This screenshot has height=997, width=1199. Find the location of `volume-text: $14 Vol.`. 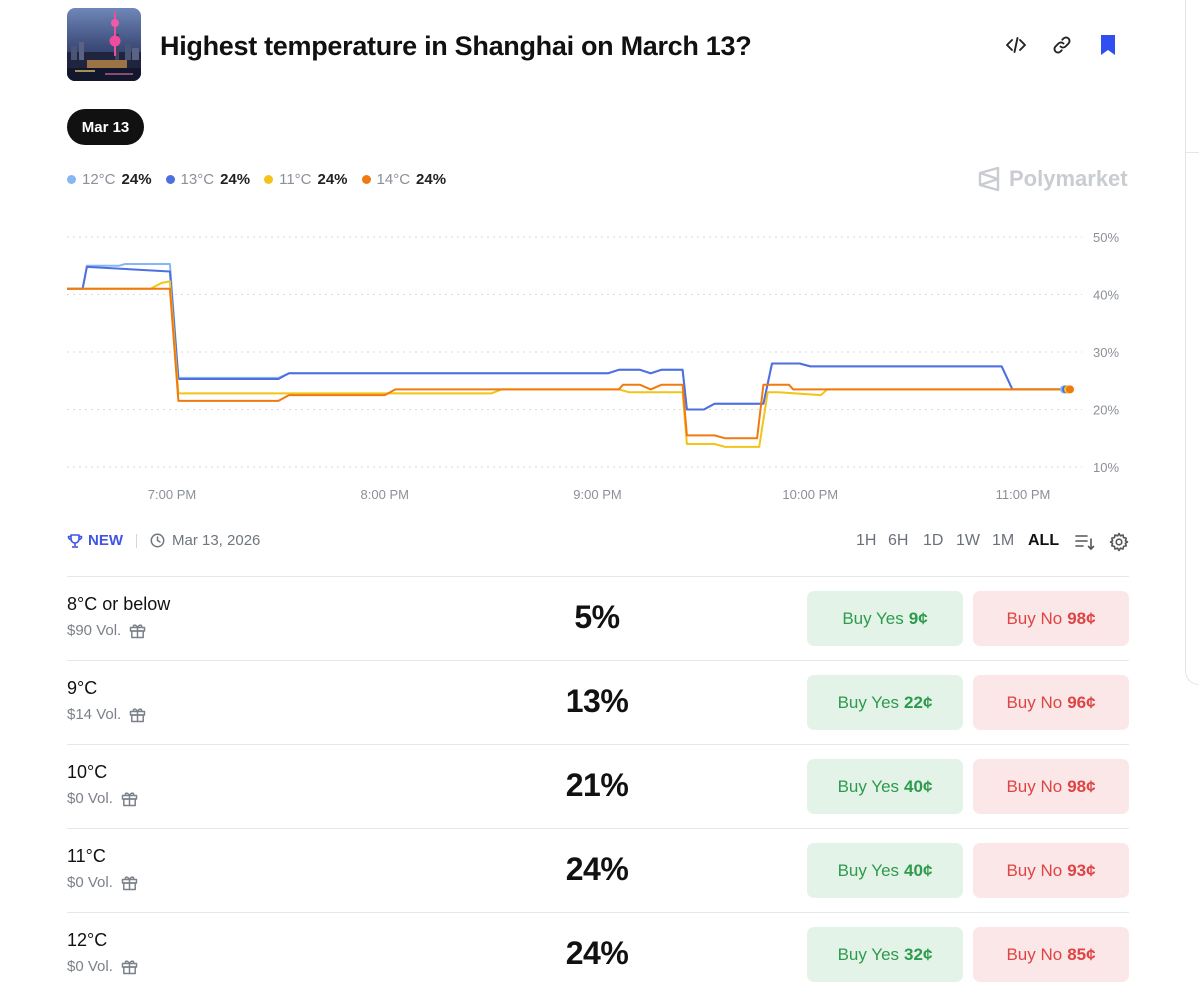

volume-text: $14 Vol. is located at coordinates (94, 714).